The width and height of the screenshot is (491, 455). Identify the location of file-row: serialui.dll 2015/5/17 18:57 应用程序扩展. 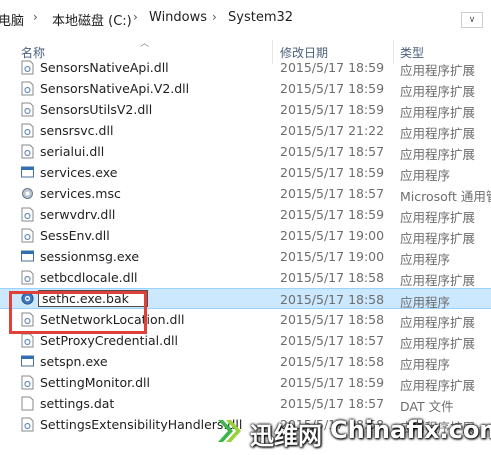
(245, 151).